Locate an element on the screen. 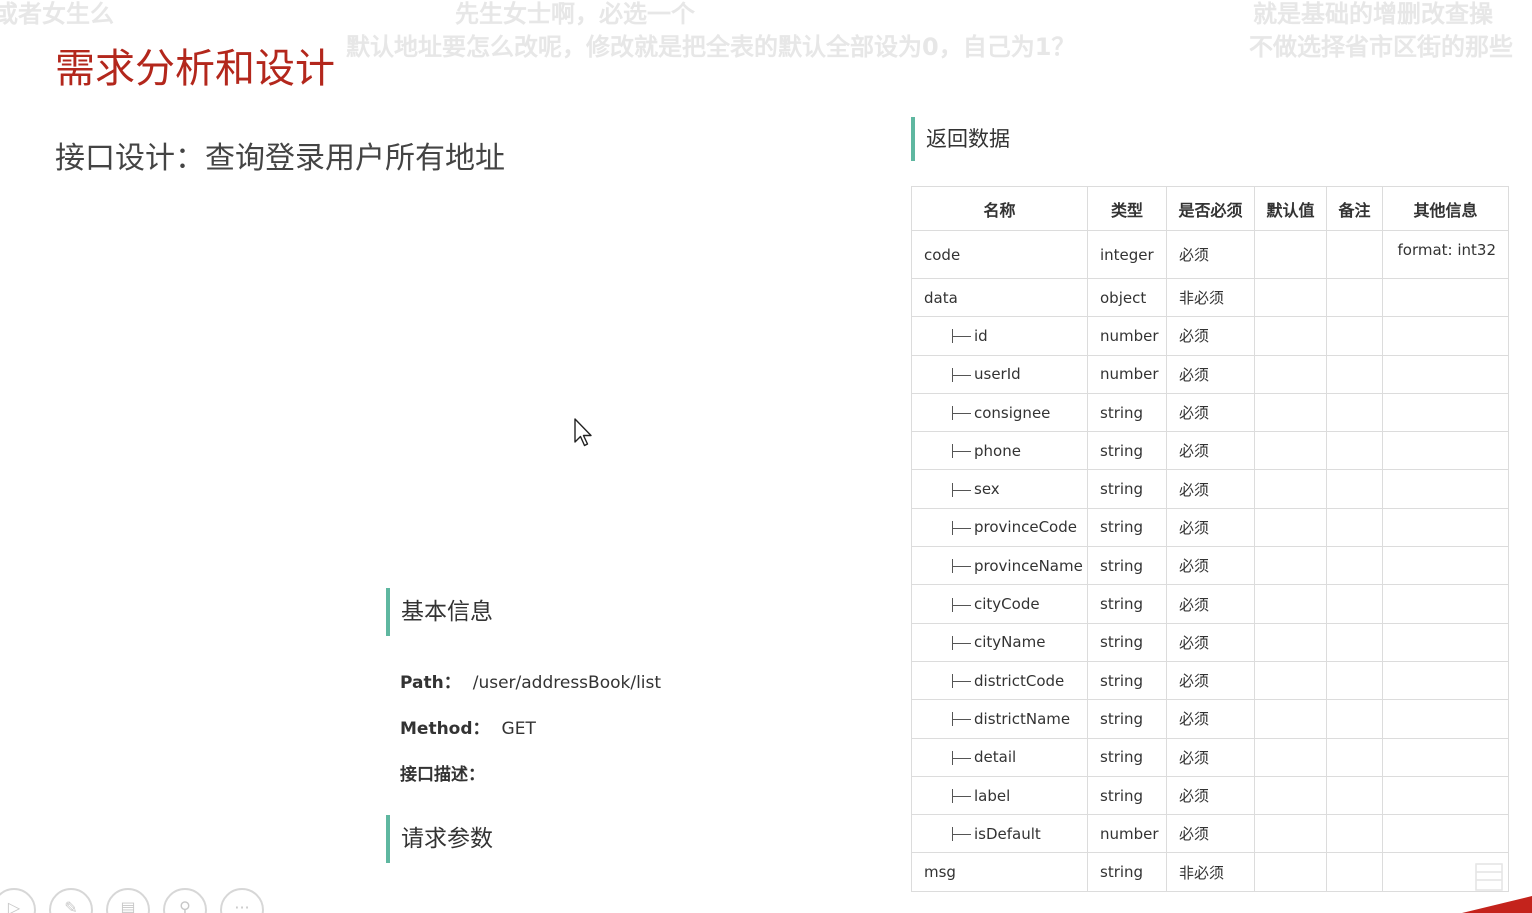 Image resolution: width=1532 pixels, height=913 pixels. table-header-row: 名称 类型 是否必须 默认值 备注 其他信息 is located at coordinates (1210, 208).